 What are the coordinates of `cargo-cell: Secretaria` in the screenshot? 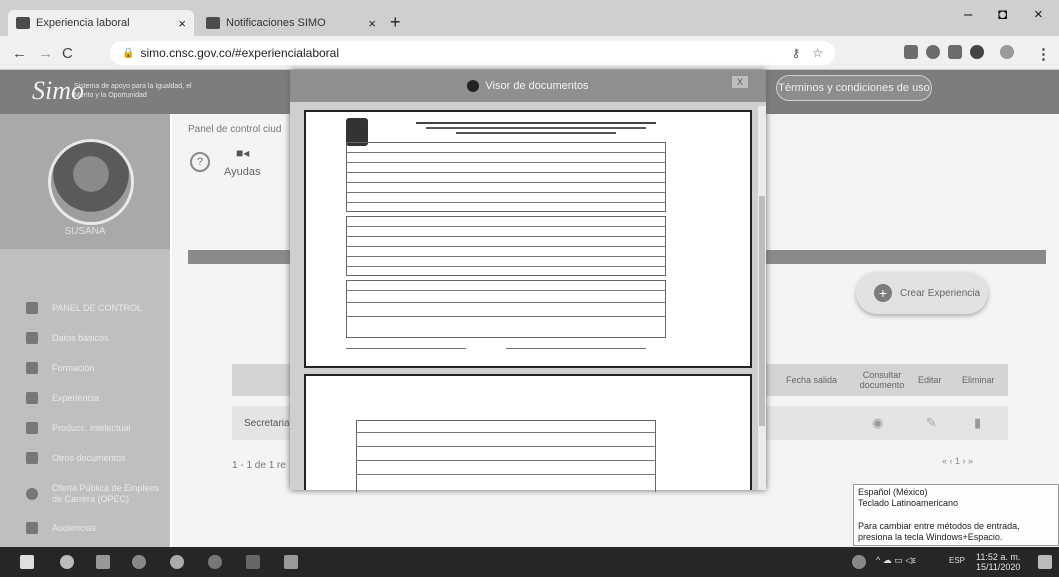 It's located at (267, 423).